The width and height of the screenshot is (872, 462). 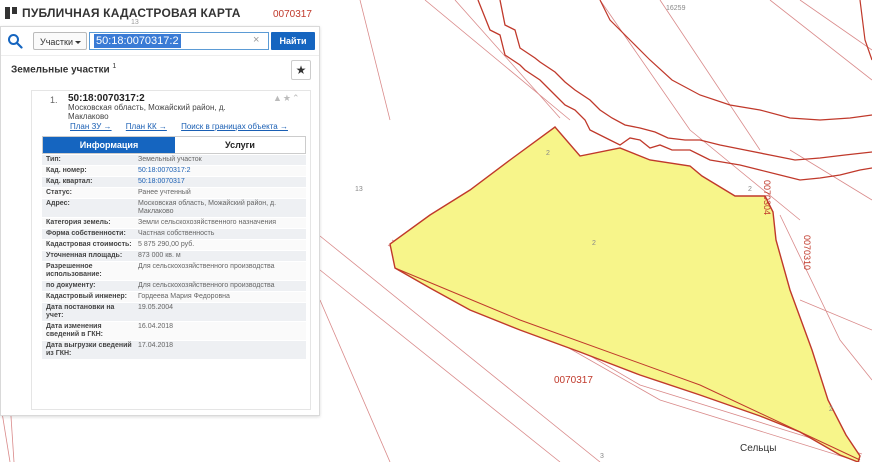 I want to click on plan-zu-link: План ЗУ →, so click(x=91, y=126).